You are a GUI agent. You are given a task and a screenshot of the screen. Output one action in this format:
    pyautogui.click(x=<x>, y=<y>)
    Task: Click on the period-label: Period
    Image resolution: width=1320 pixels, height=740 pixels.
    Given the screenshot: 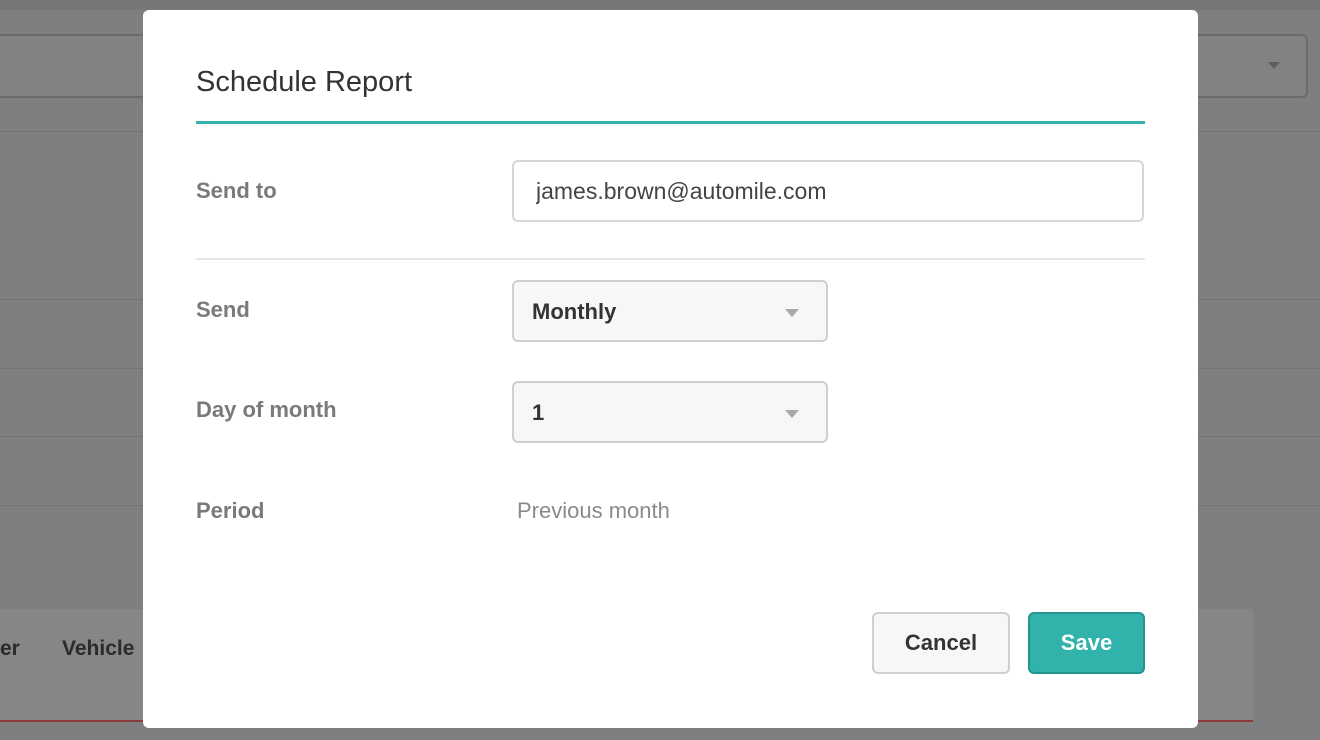 What is the action you would take?
    pyautogui.click(x=230, y=510)
    